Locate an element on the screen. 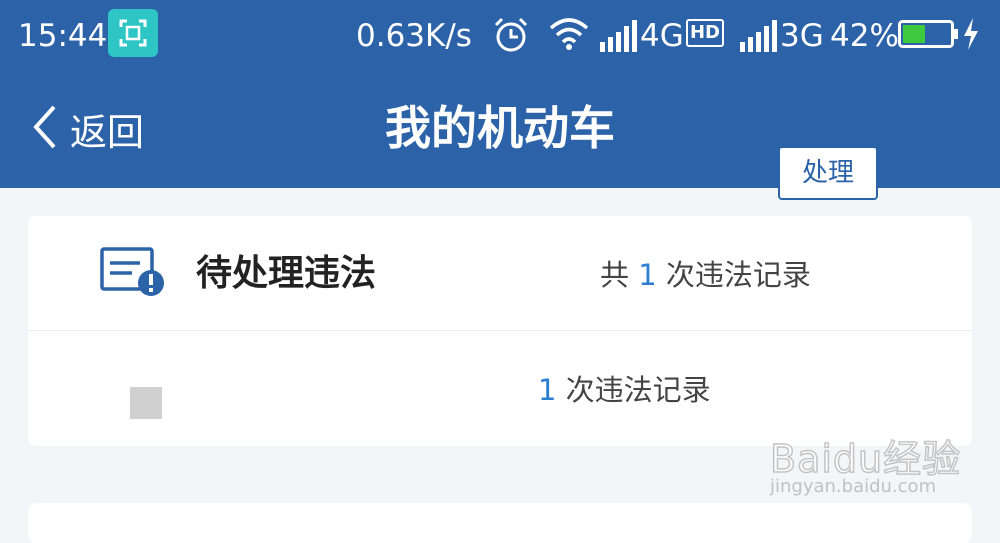 The height and width of the screenshot is (543, 1000). violation-notice-icon is located at coordinates (133, 274).